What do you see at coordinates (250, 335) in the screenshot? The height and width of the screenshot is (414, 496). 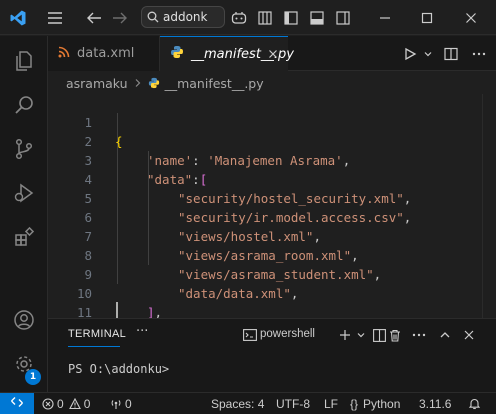 I see `terminal-icon` at bounding box center [250, 335].